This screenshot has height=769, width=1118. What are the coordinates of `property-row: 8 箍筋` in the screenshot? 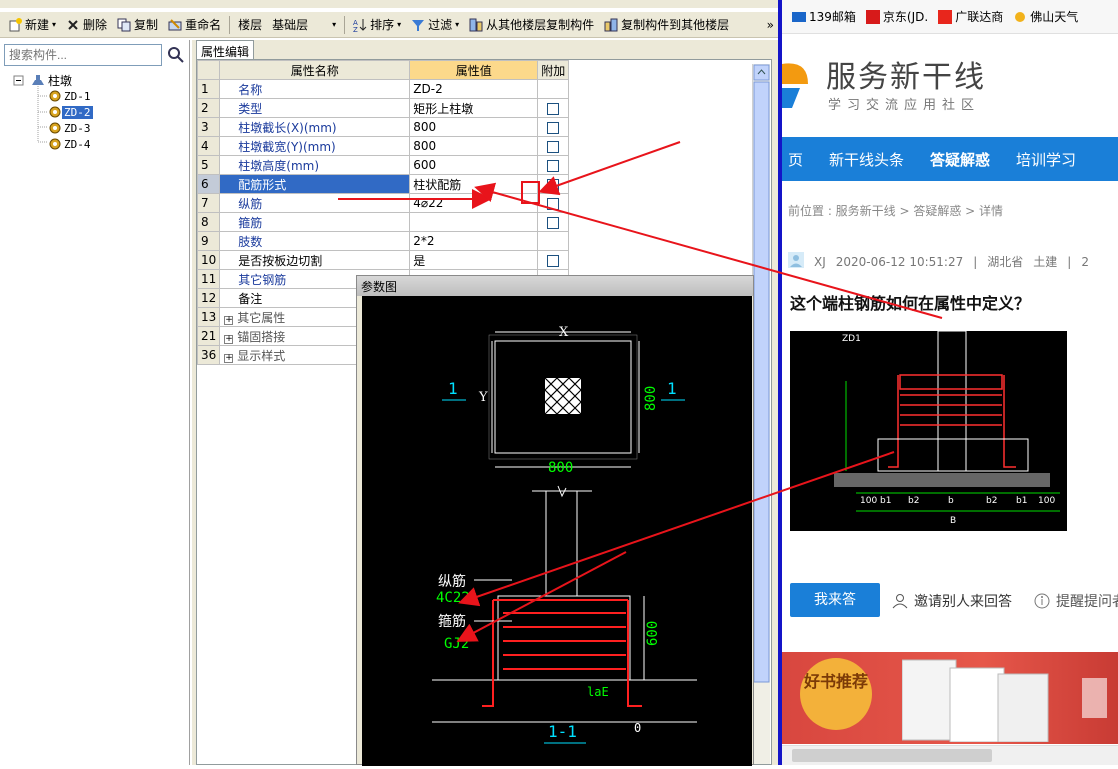 It's located at (383, 222).